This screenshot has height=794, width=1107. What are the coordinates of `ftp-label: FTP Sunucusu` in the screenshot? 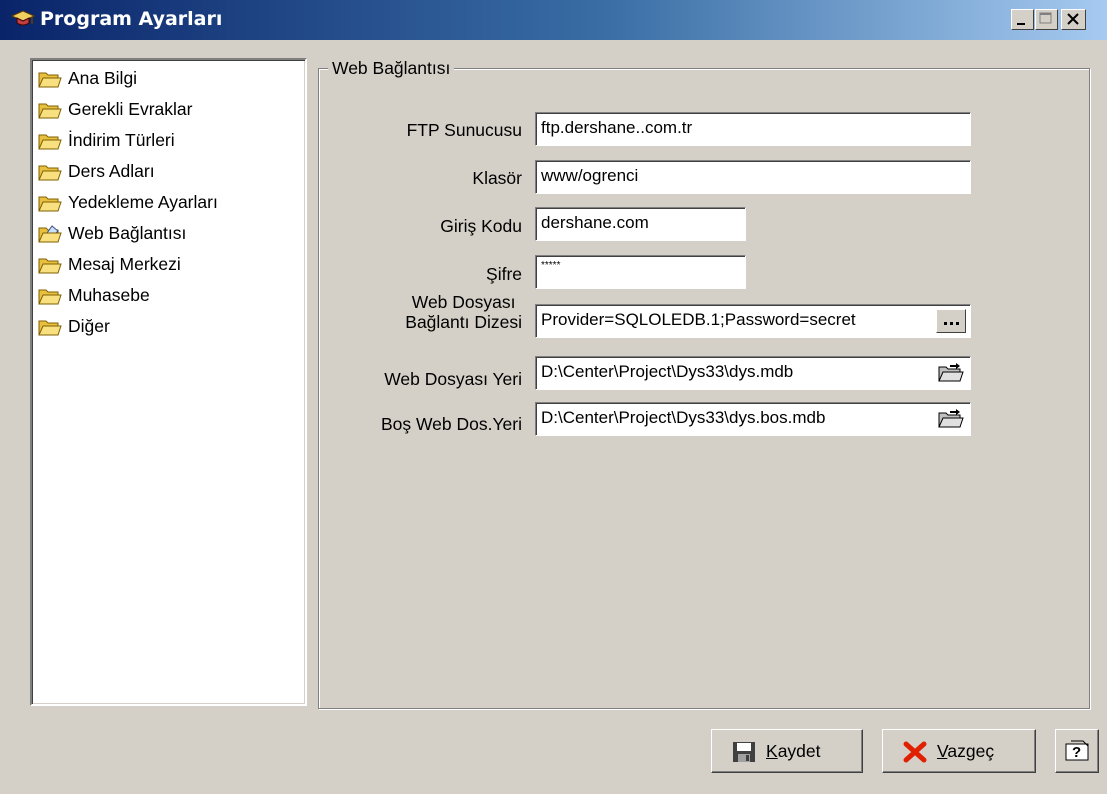 It's located at (464, 130).